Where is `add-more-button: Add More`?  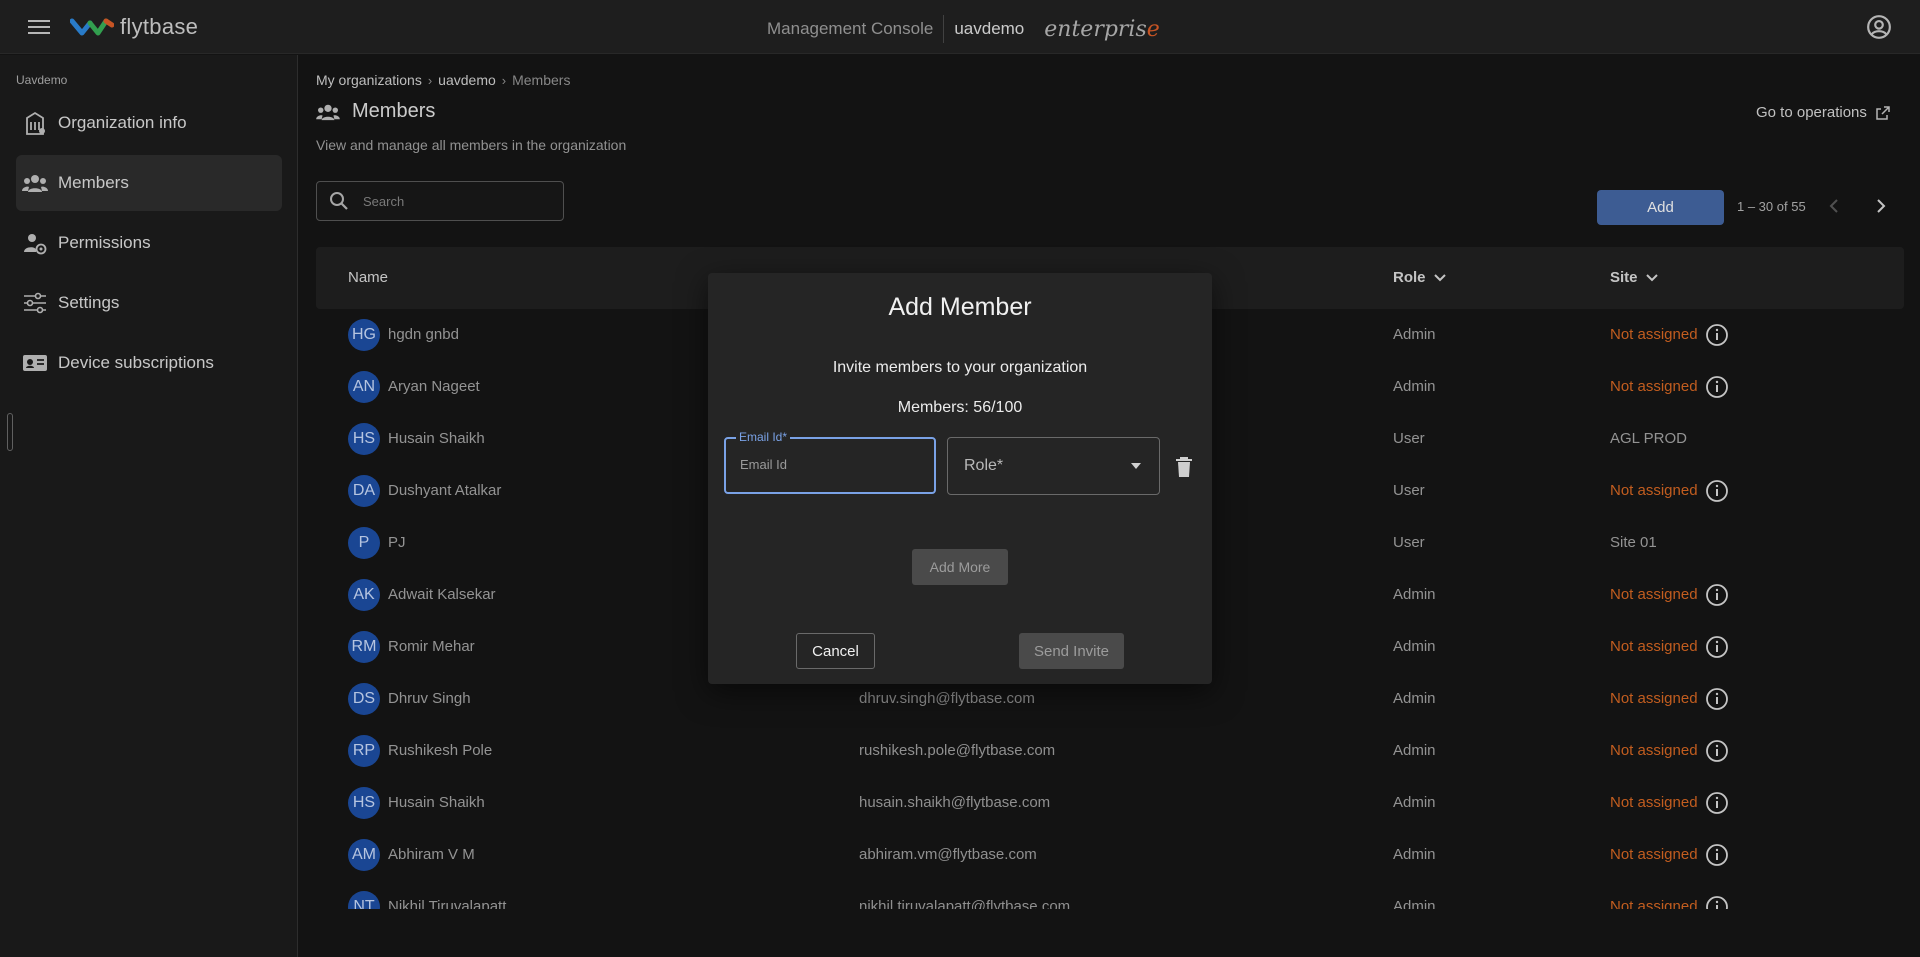 add-more-button: Add More is located at coordinates (960, 567).